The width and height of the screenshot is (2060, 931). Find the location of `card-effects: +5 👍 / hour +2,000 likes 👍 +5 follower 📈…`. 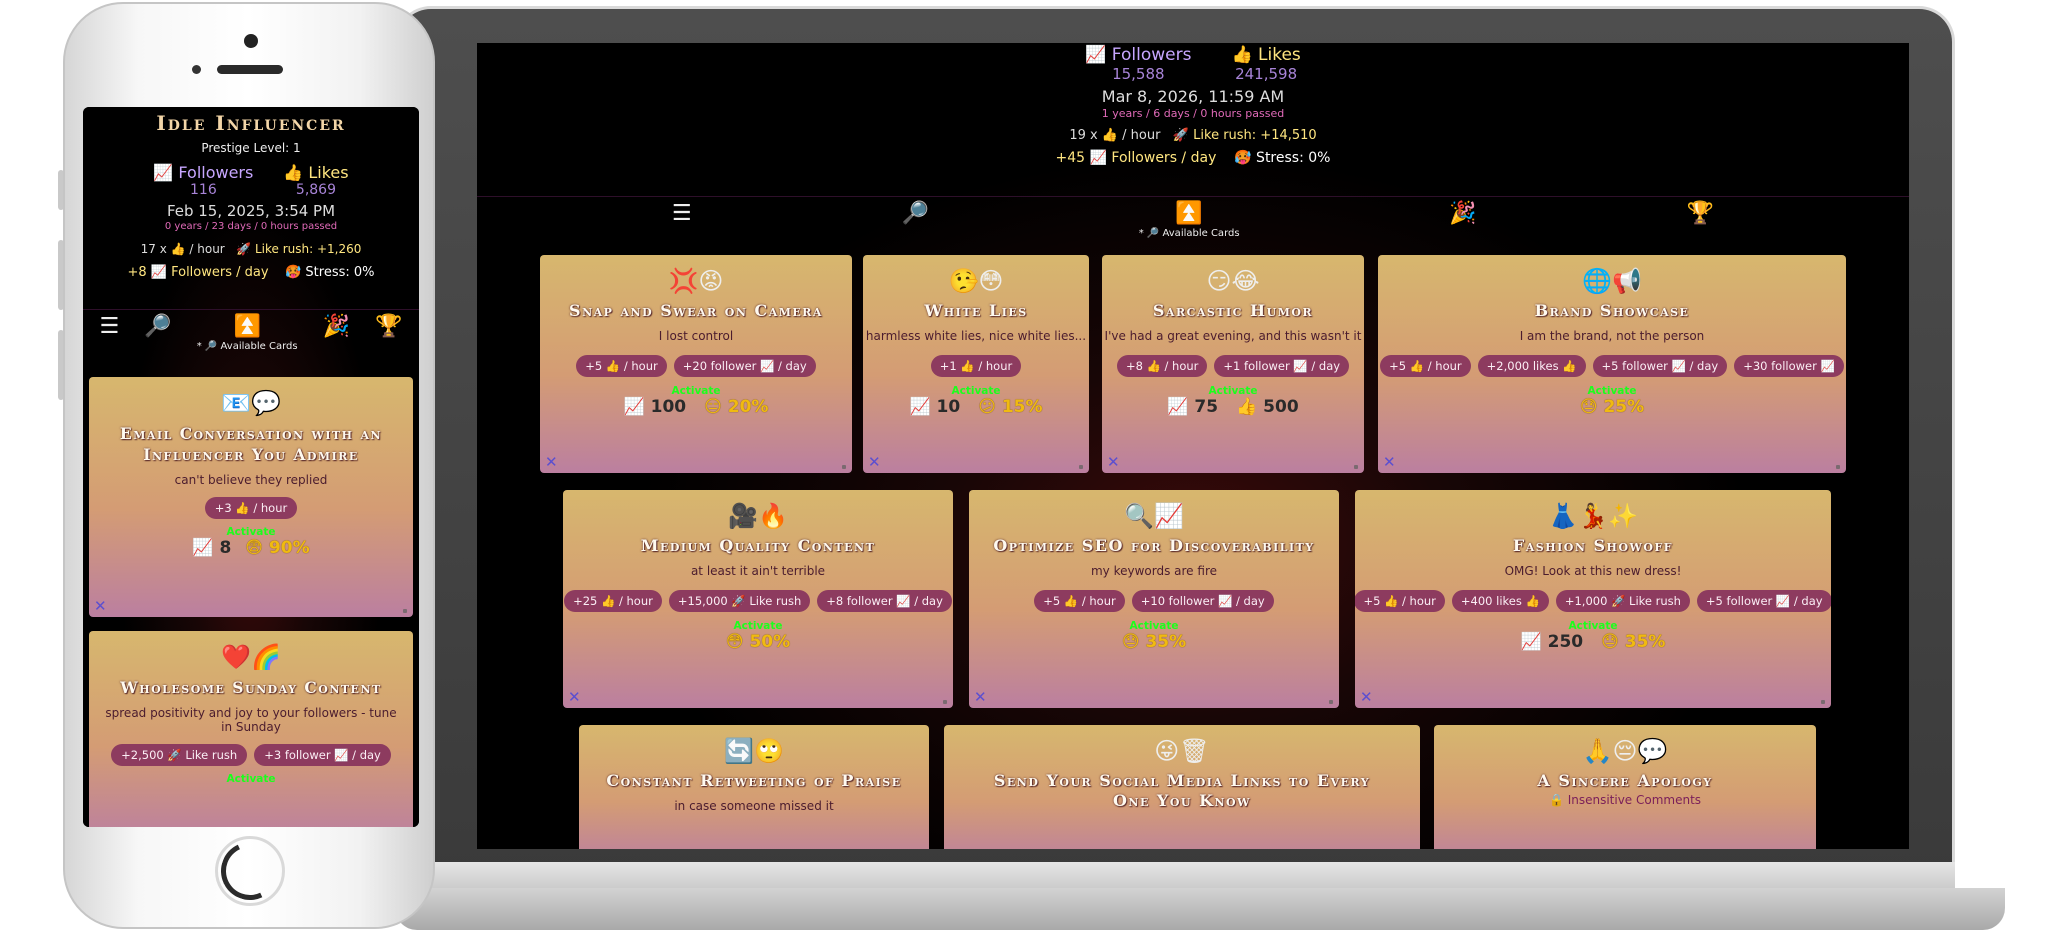

card-effects: +5 👍 / hour +2,000 likes 👍 +5 follower 📈… is located at coordinates (1612, 366).